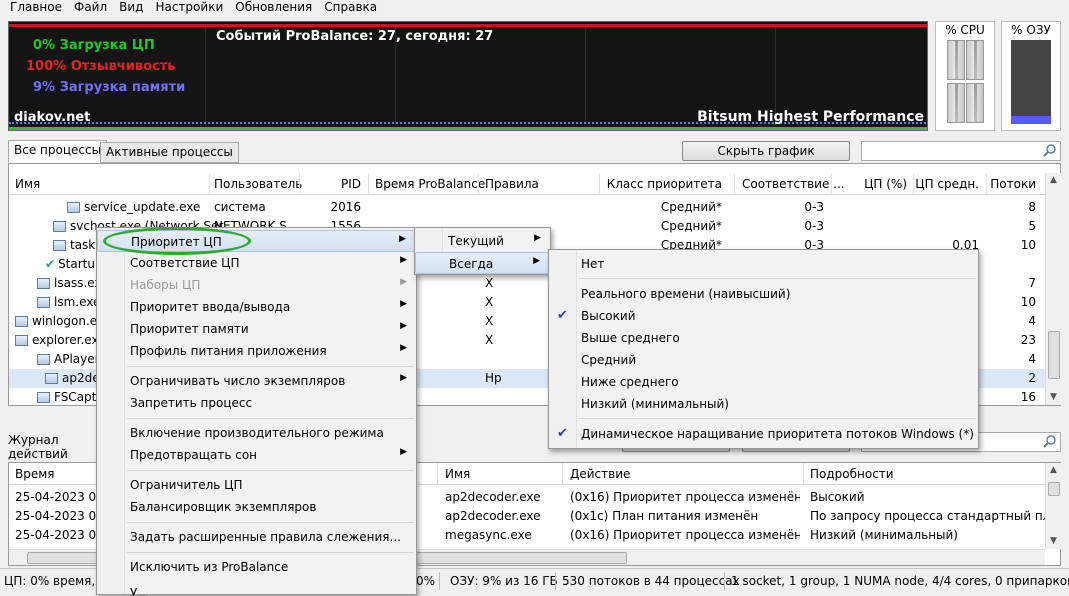 The height and width of the screenshot is (596, 1069). What do you see at coordinates (869, 184) in the screenshot?
I see `column-cpu: ЦП (%)` at bounding box center [869, 184].